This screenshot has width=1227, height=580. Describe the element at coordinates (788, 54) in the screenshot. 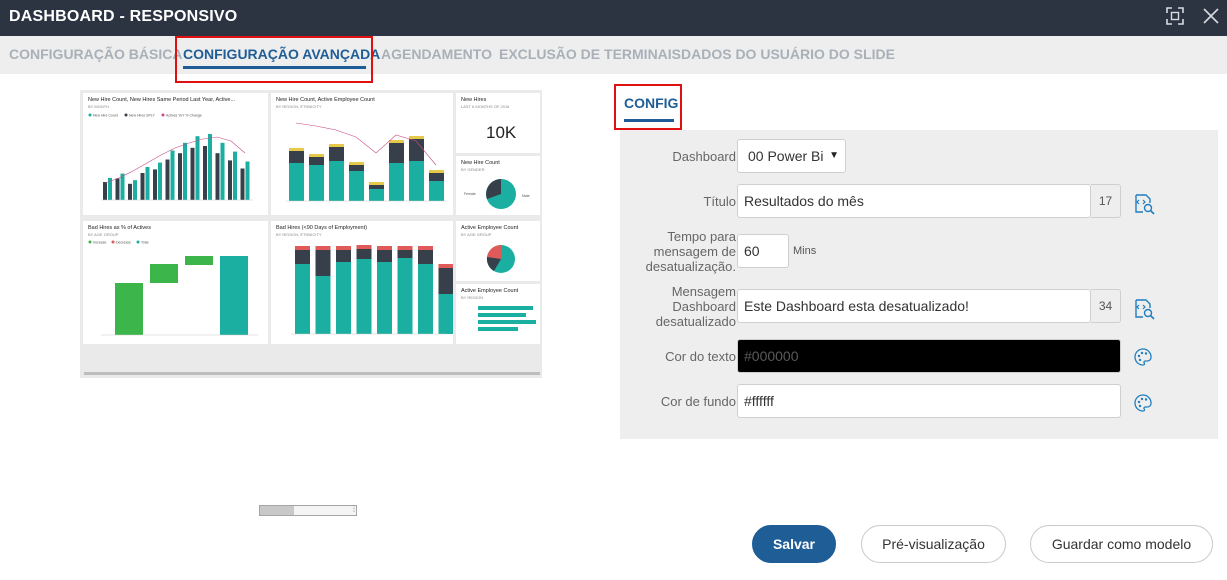

I see `tab-dados-do-usuario-do-slide: DADOS DO USUÁRIO DO SLIDE` at that location.